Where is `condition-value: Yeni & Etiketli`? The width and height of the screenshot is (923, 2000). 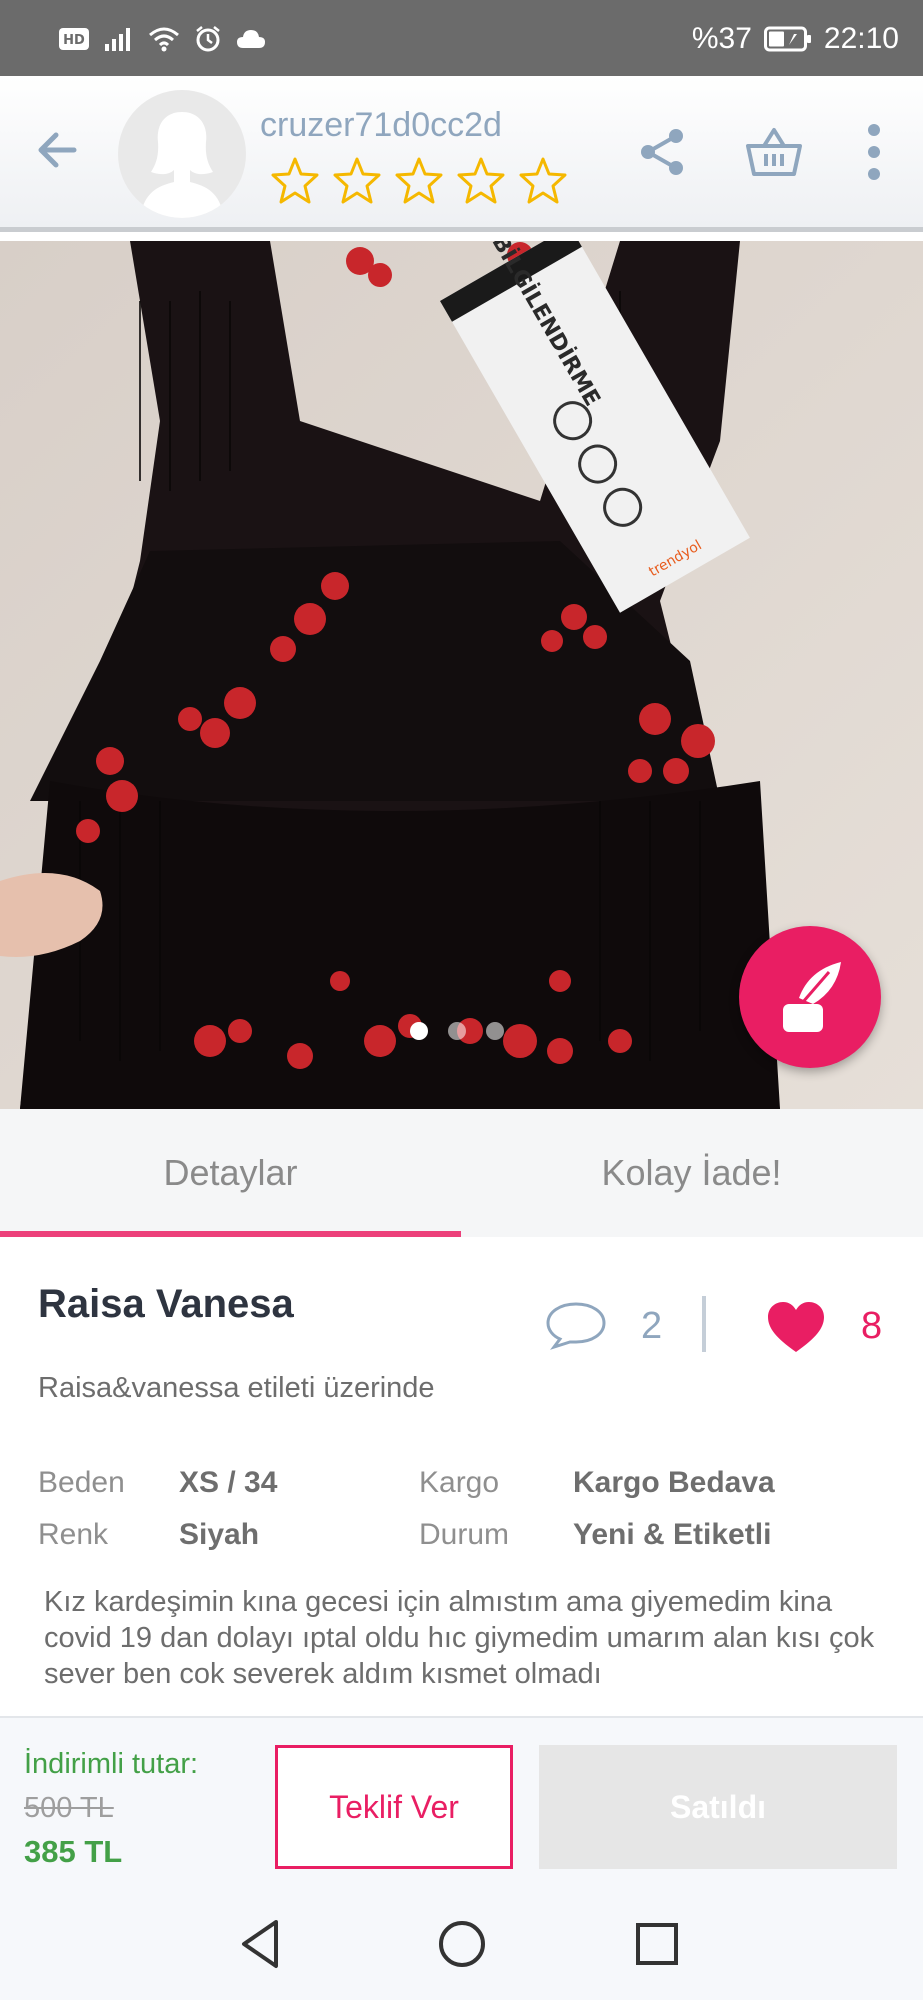 condition-value: Yeni & Etiketli is located at coordinates (672, 1534).